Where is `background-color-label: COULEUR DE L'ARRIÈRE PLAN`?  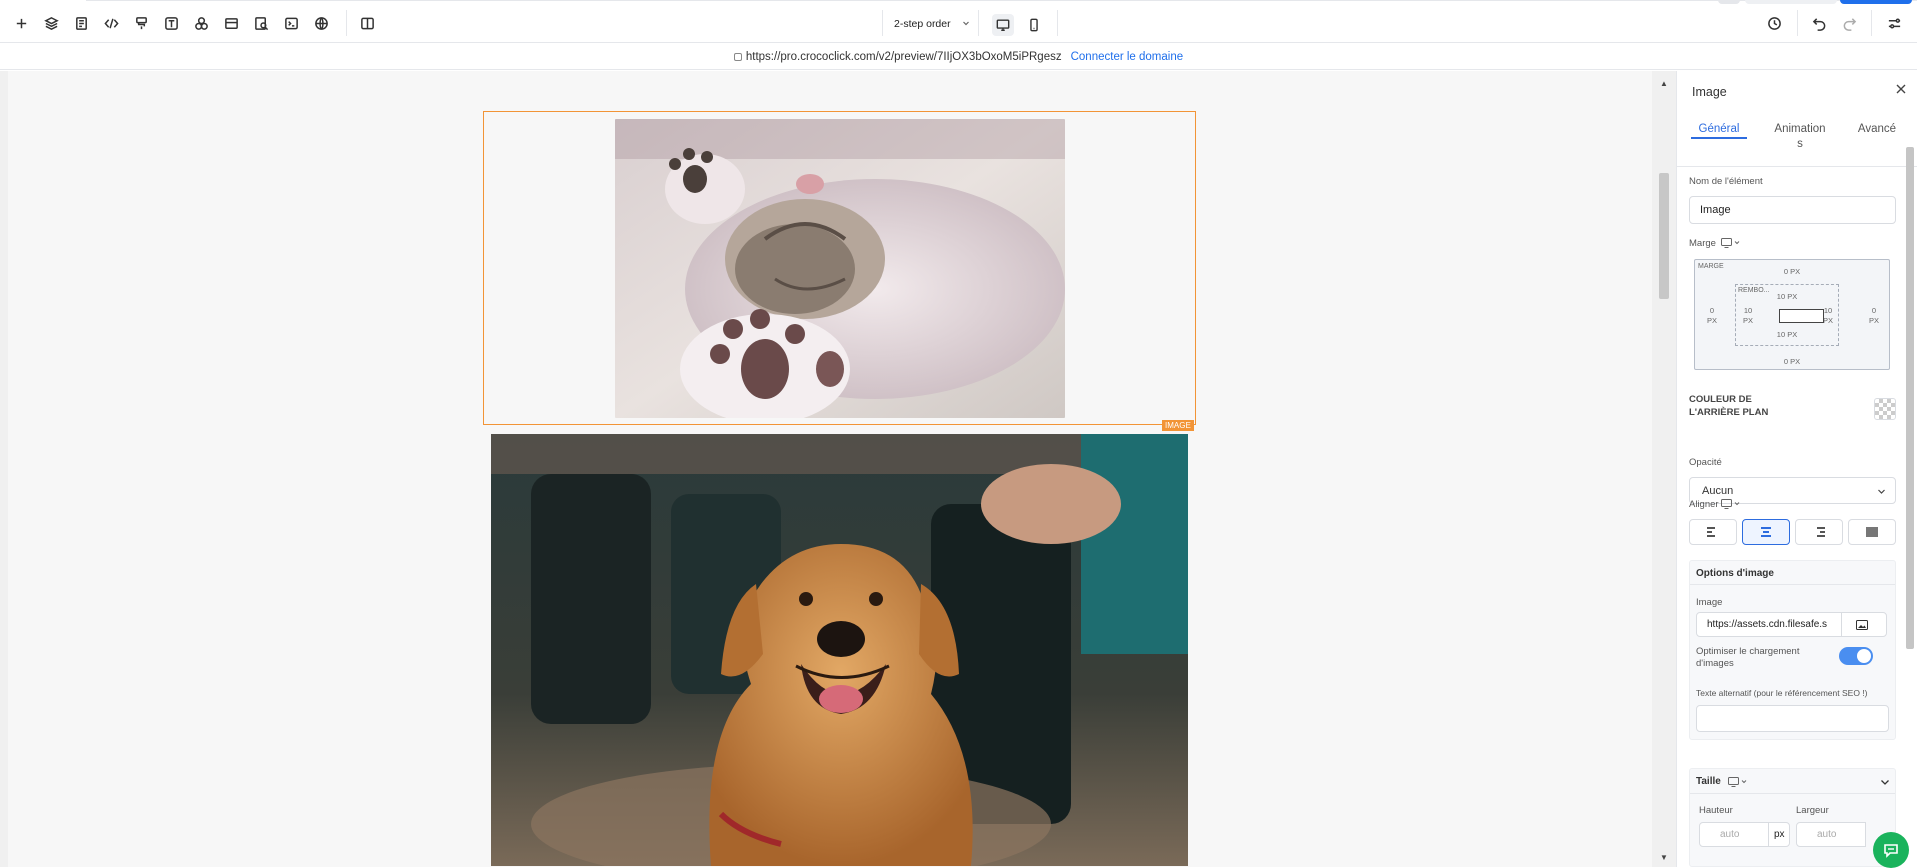
background-color-label: COULEUR DE L'ARRIÈRE PLAN is located at coordinates (1728, 406).